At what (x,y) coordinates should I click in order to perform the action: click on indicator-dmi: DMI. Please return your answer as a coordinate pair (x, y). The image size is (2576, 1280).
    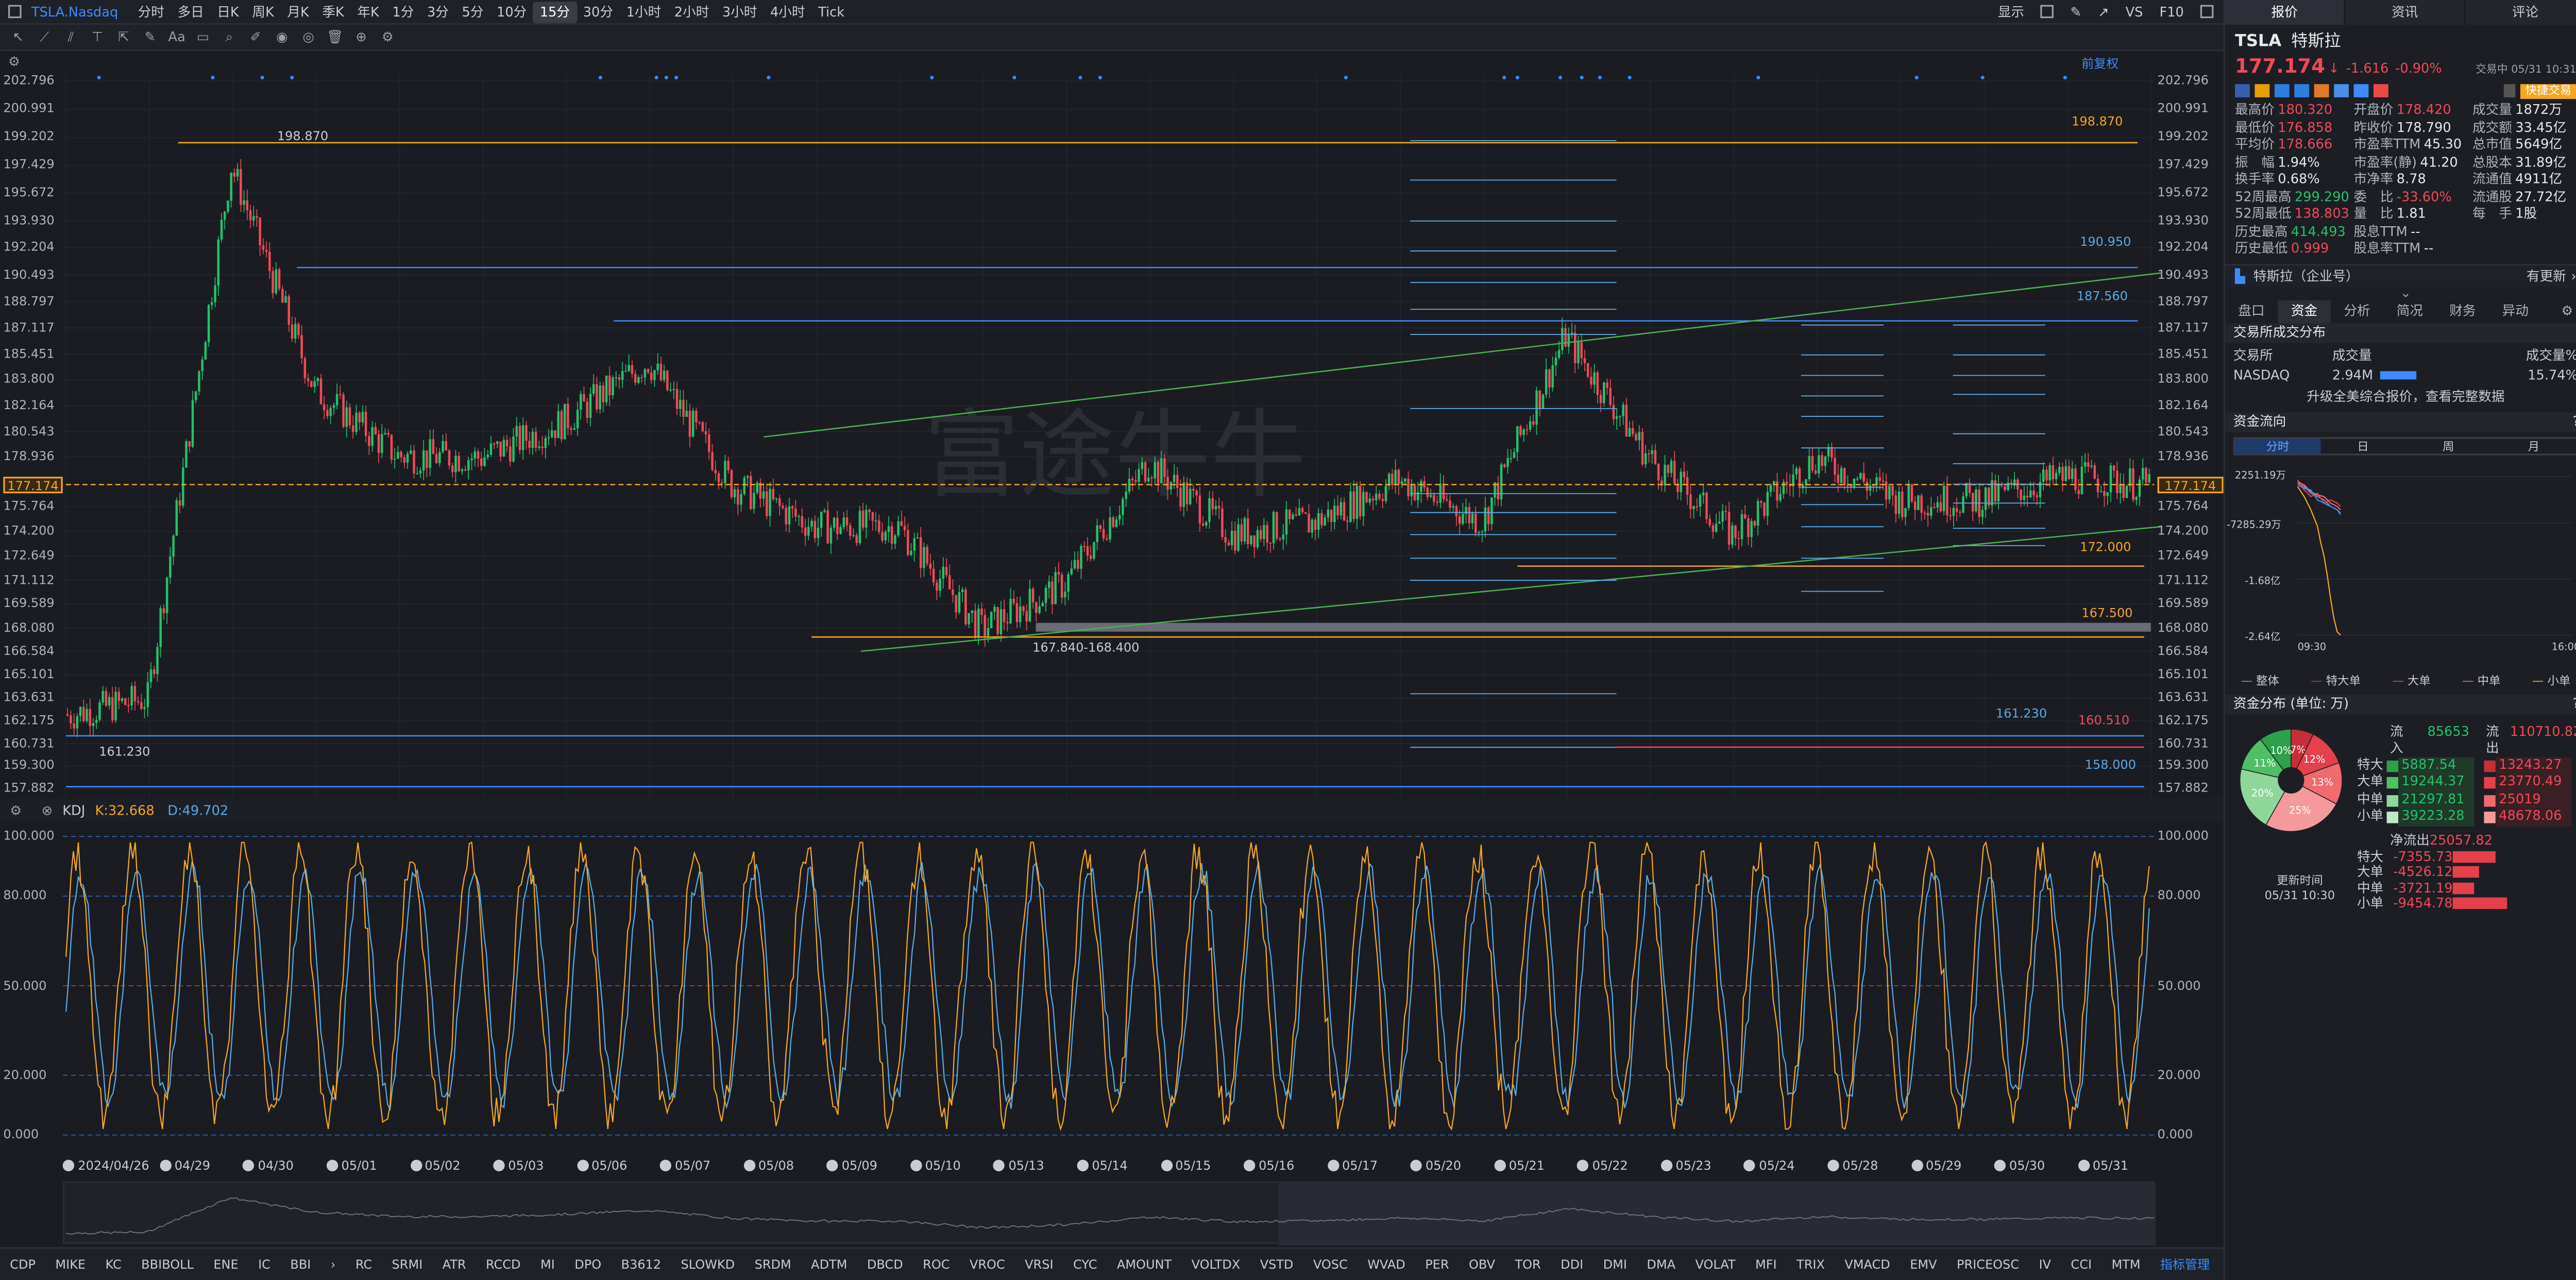
    Looking at the image, I should click on (1615, 1264).